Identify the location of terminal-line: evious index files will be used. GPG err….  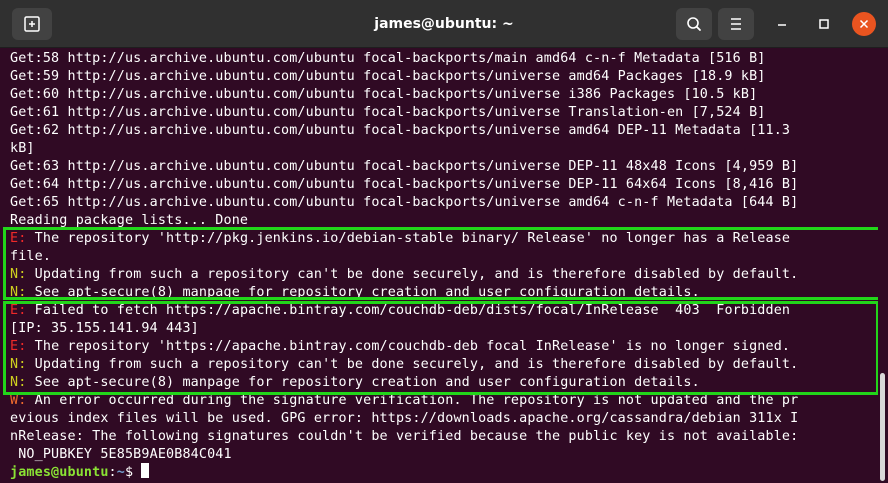
(404, 419).